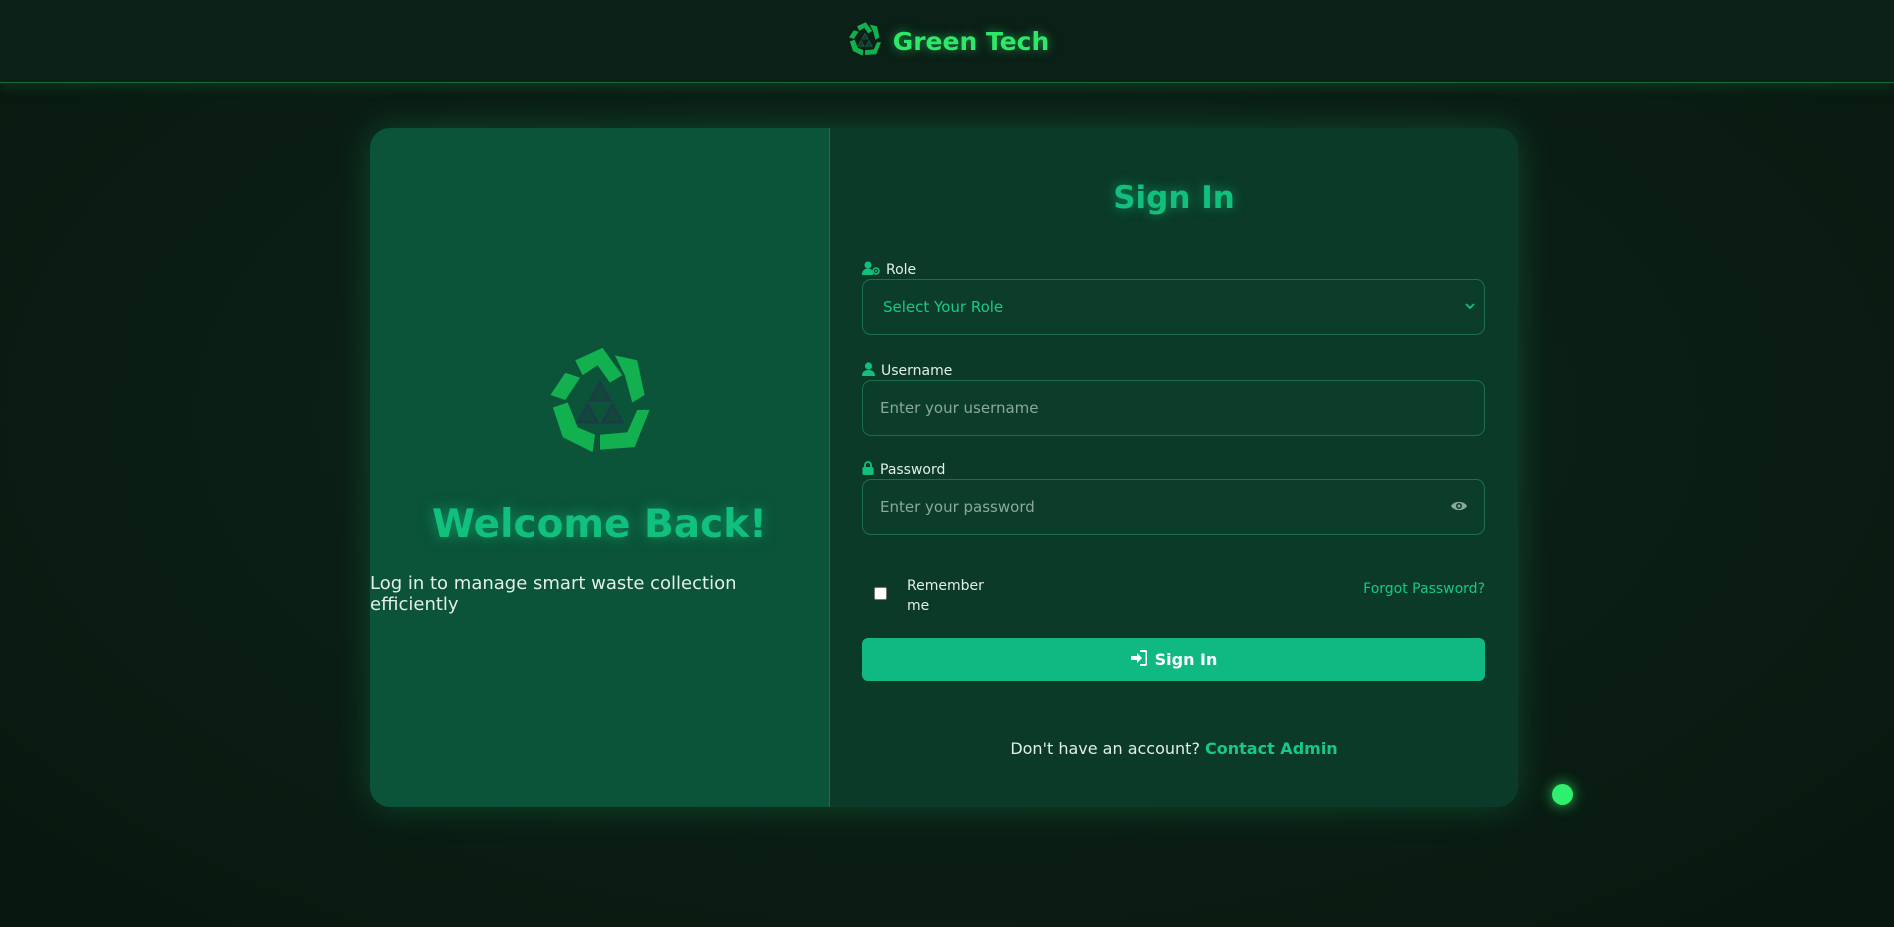  I want to click on brand: Green Tech, so click(947, 41).